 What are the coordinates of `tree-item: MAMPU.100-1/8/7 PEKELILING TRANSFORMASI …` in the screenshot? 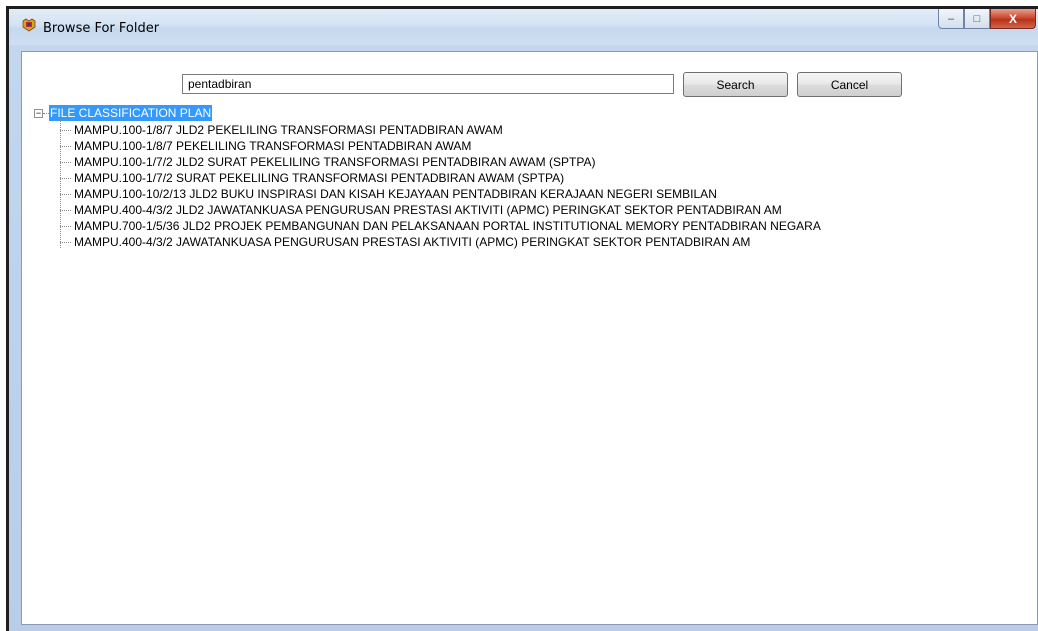 It's located at (530, 146).